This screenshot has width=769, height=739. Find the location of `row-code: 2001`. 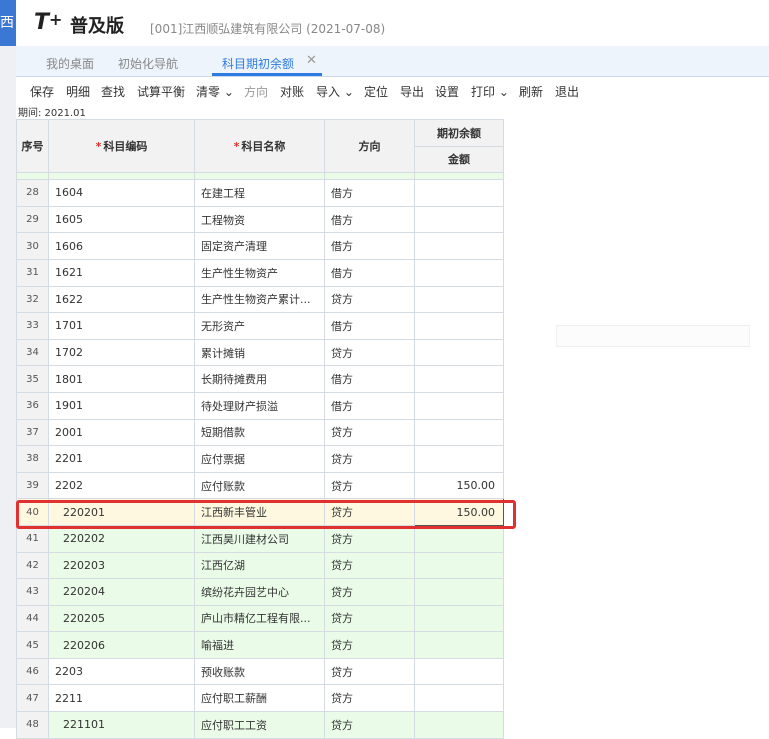

row-code: 2001 is located at coordinates (121, 432).